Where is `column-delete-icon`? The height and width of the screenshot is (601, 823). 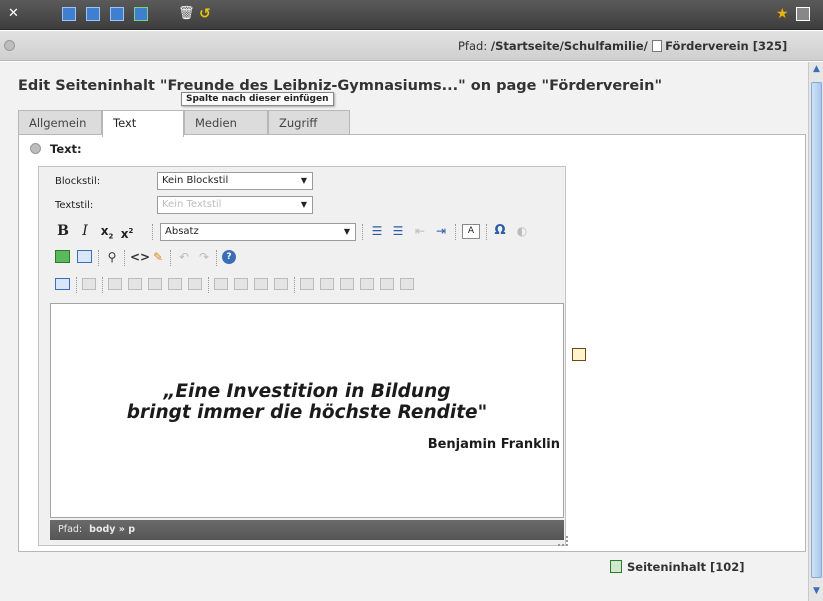 column-delete-icon is located at coordinates (261, 284).